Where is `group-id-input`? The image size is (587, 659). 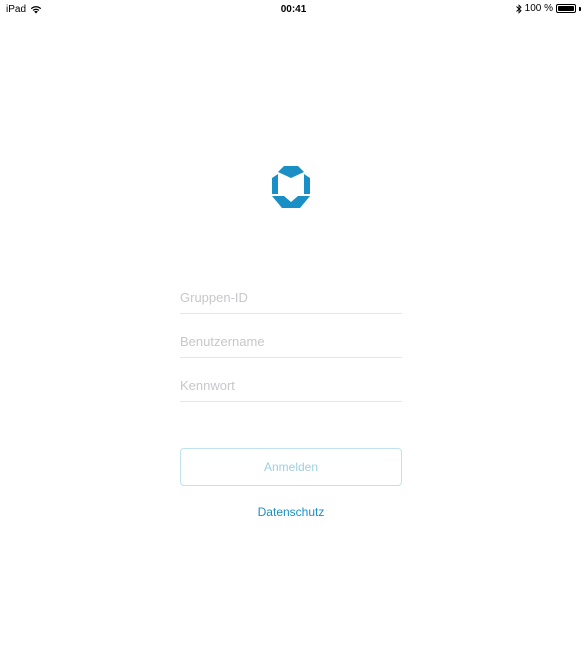 group-id-input is located at coordinates (291, 297).